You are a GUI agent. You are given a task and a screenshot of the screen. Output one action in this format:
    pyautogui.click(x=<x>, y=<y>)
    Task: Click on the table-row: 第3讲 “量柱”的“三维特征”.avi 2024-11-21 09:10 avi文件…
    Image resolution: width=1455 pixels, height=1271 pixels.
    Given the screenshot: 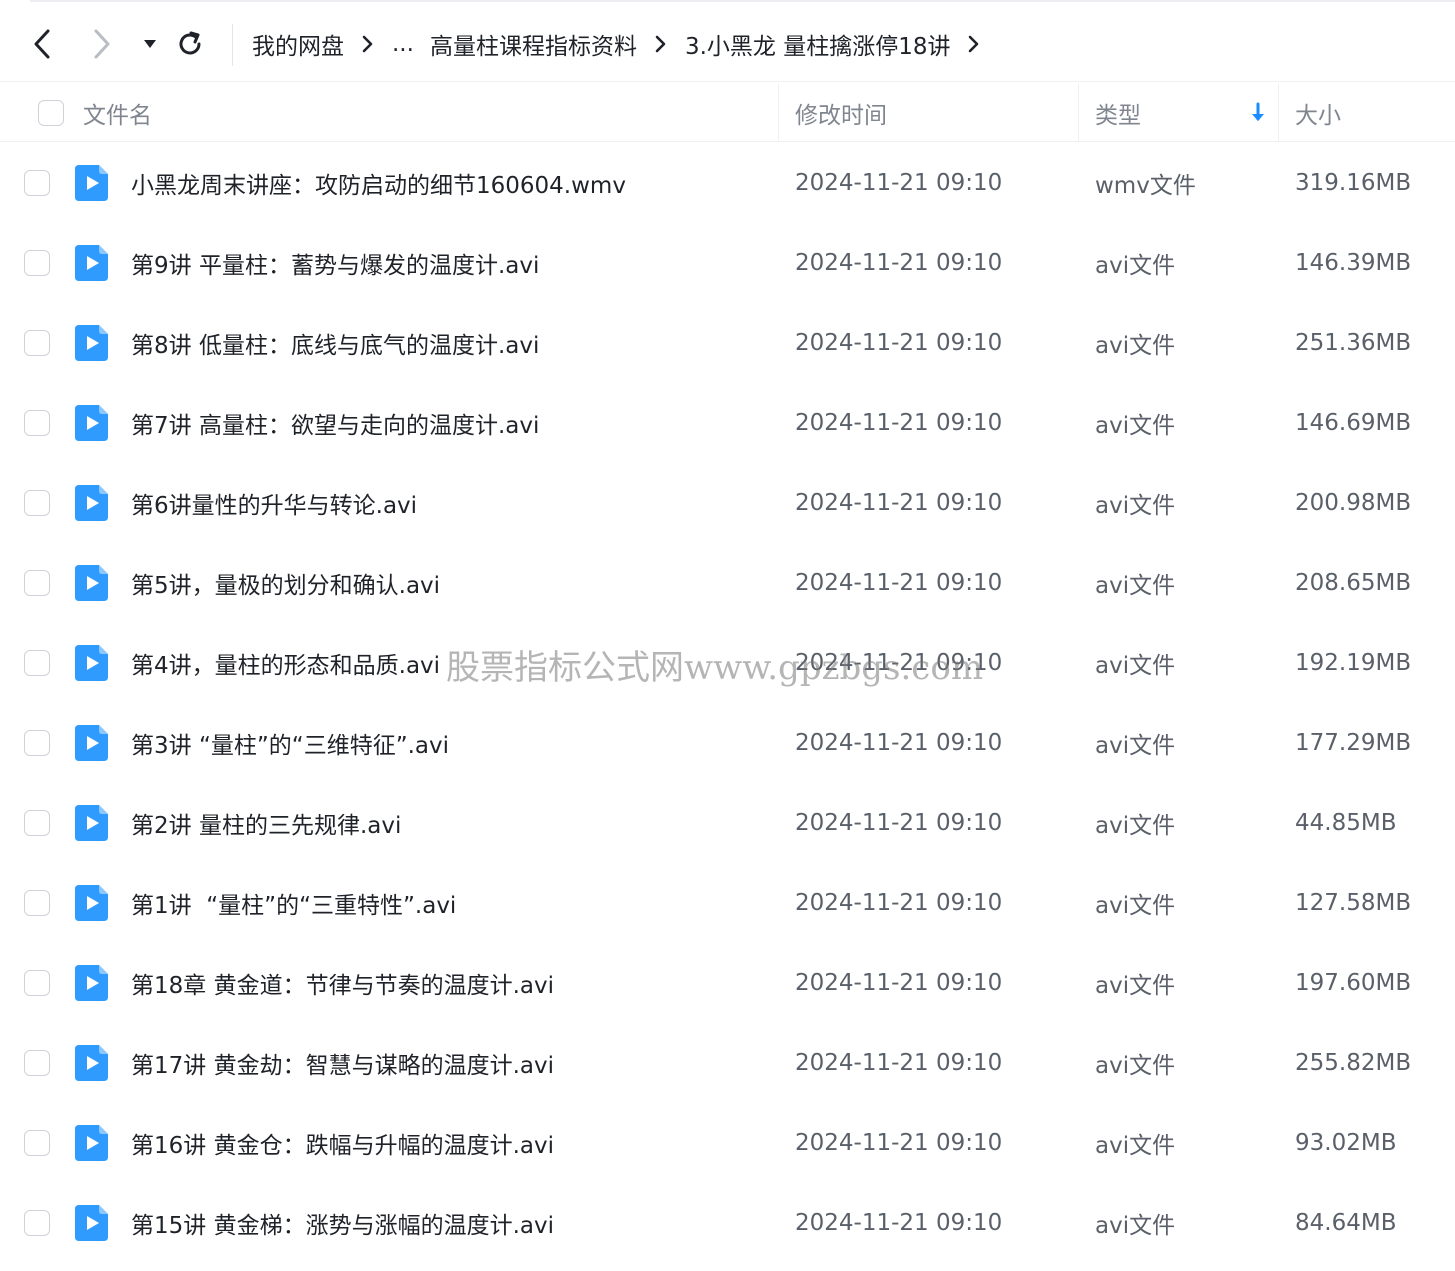 What is the action you would take?
    pyautogui.click(x=727, y=743)
    